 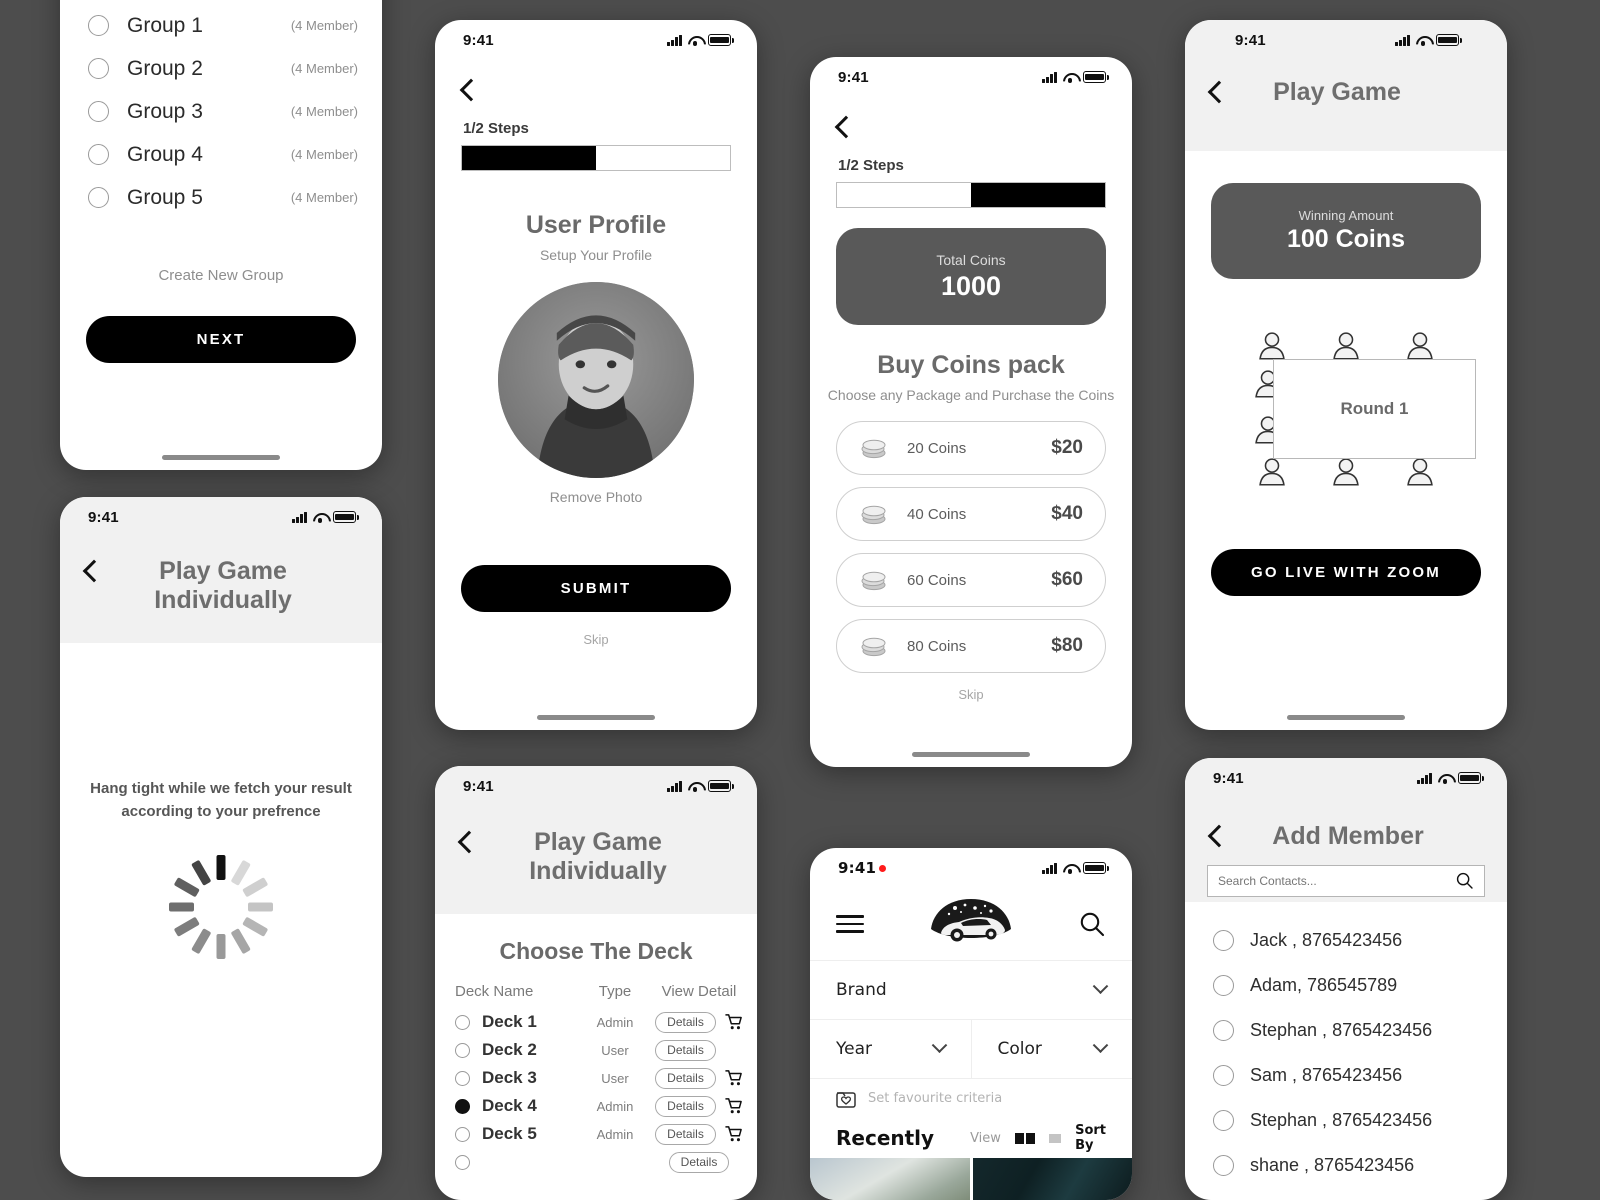 I want to click on signal-icon, so click(x=674, y=40).